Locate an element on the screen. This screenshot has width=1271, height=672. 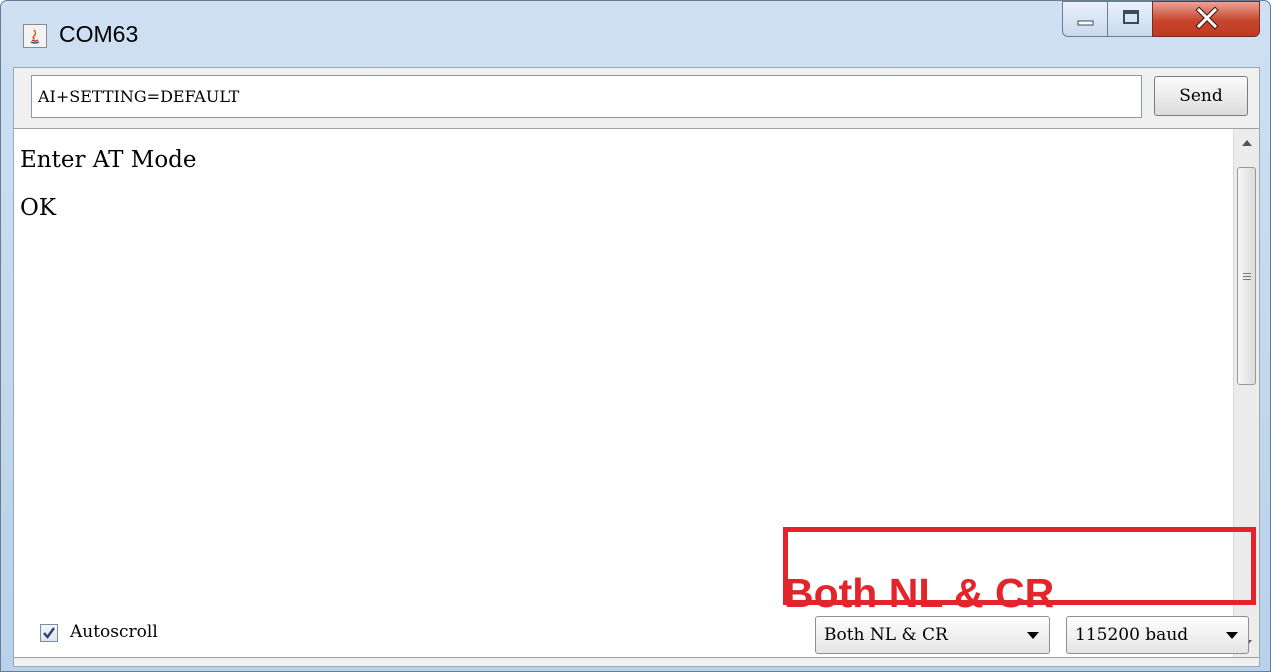
output-line: OK is located at coordinates (38, 208).